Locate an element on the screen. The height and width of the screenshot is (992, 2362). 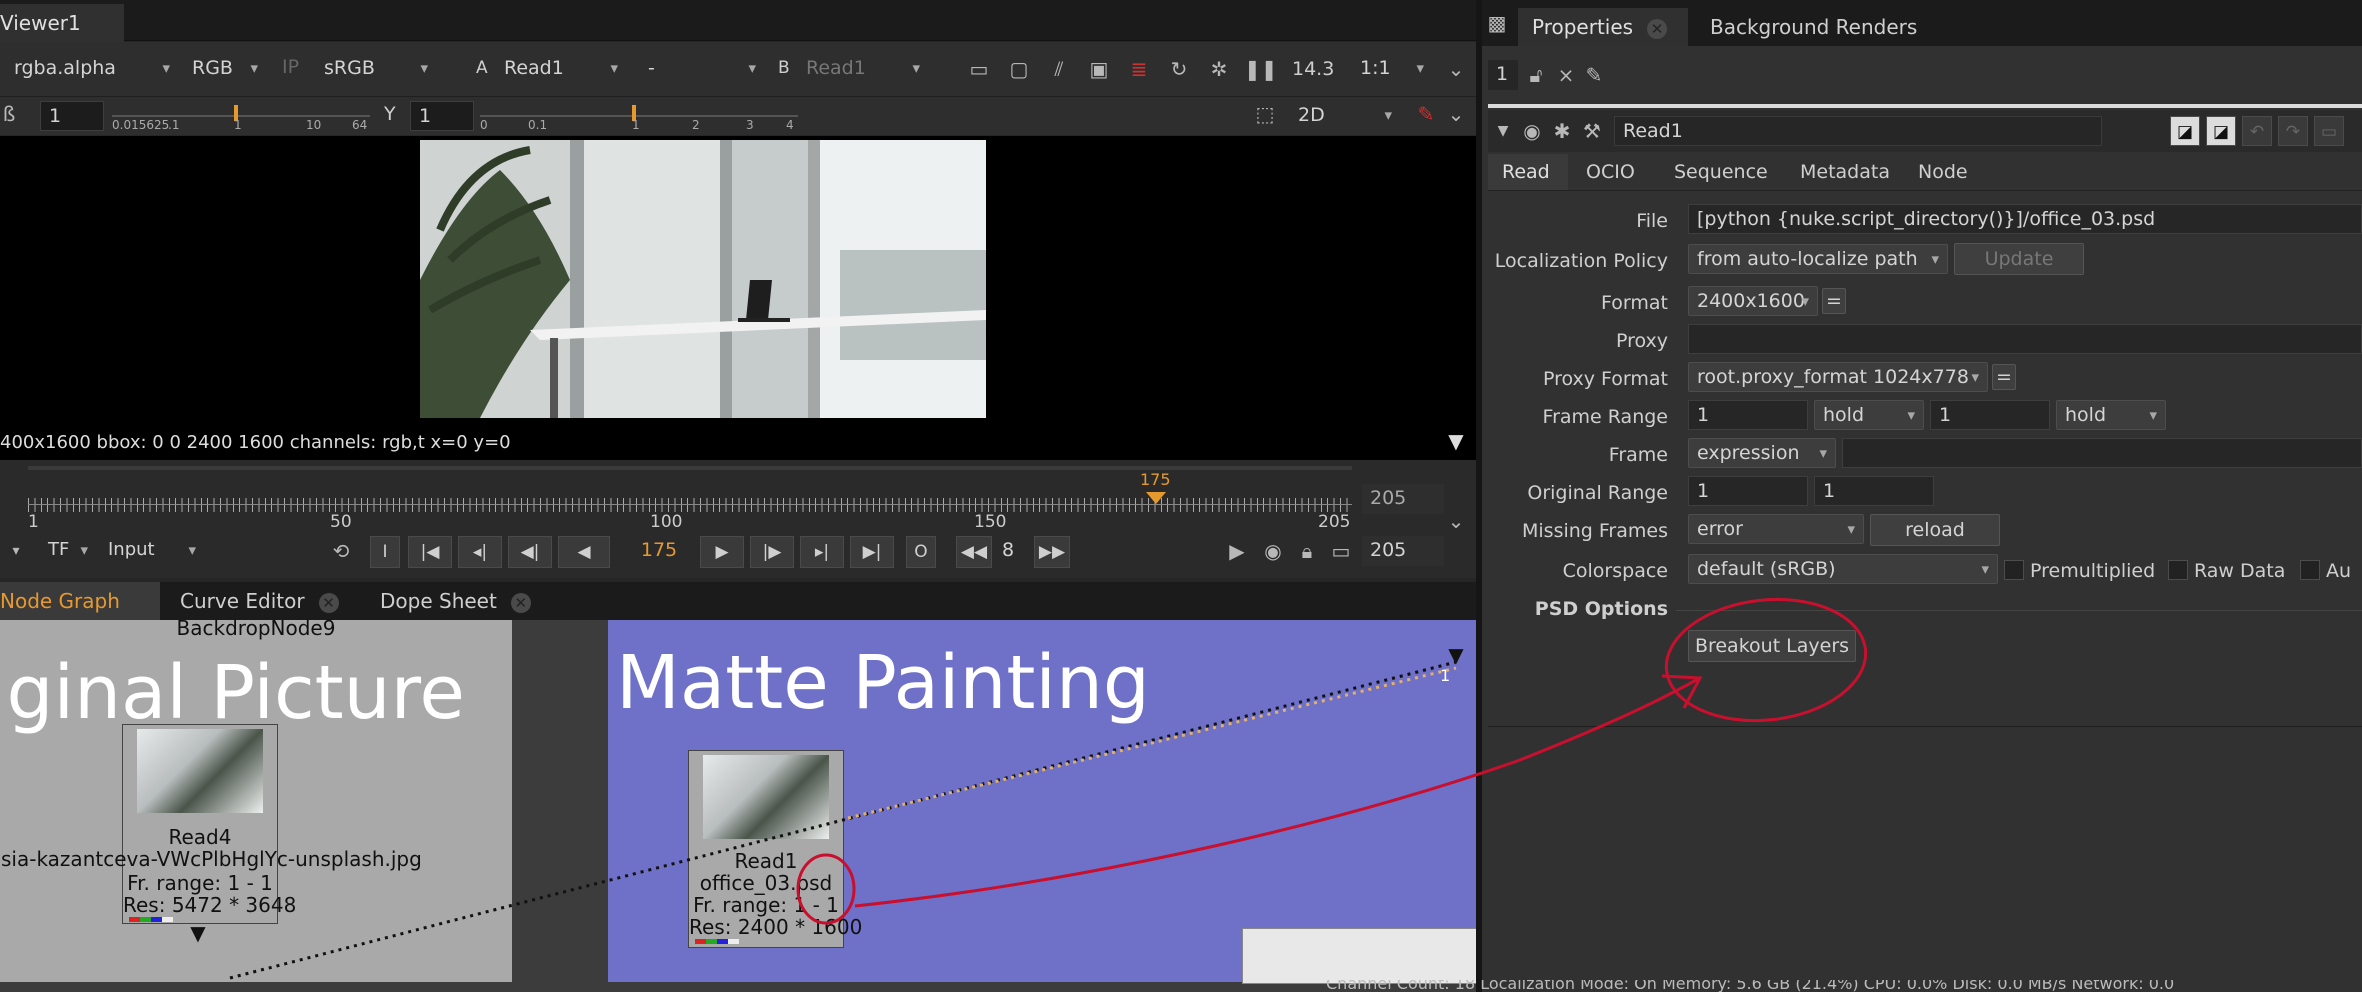
frame-range-end-field: 1 is located at coordinates (1990, 415).